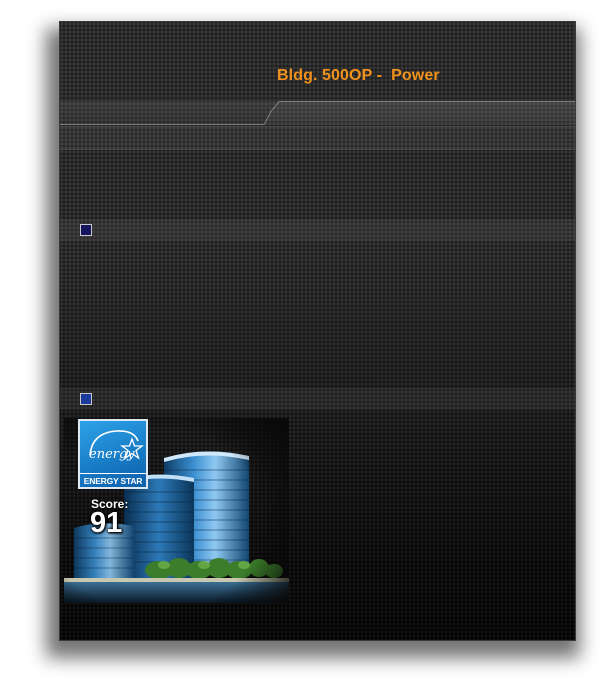 The image size is (600, 700). What do you see at coordinates (86, 399) in the screenshot?
I see `section-2-toggle` at bounding box center [86, 399].